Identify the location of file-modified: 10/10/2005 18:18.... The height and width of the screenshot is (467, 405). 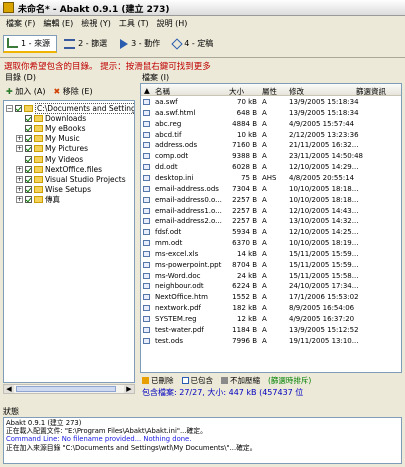
(324, 199).